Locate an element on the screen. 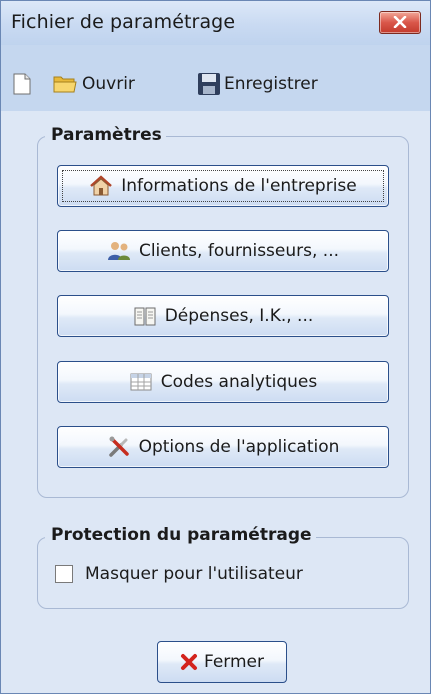 This screenshot has height=694, width=431. new-button is located at coordinates (22, 84).